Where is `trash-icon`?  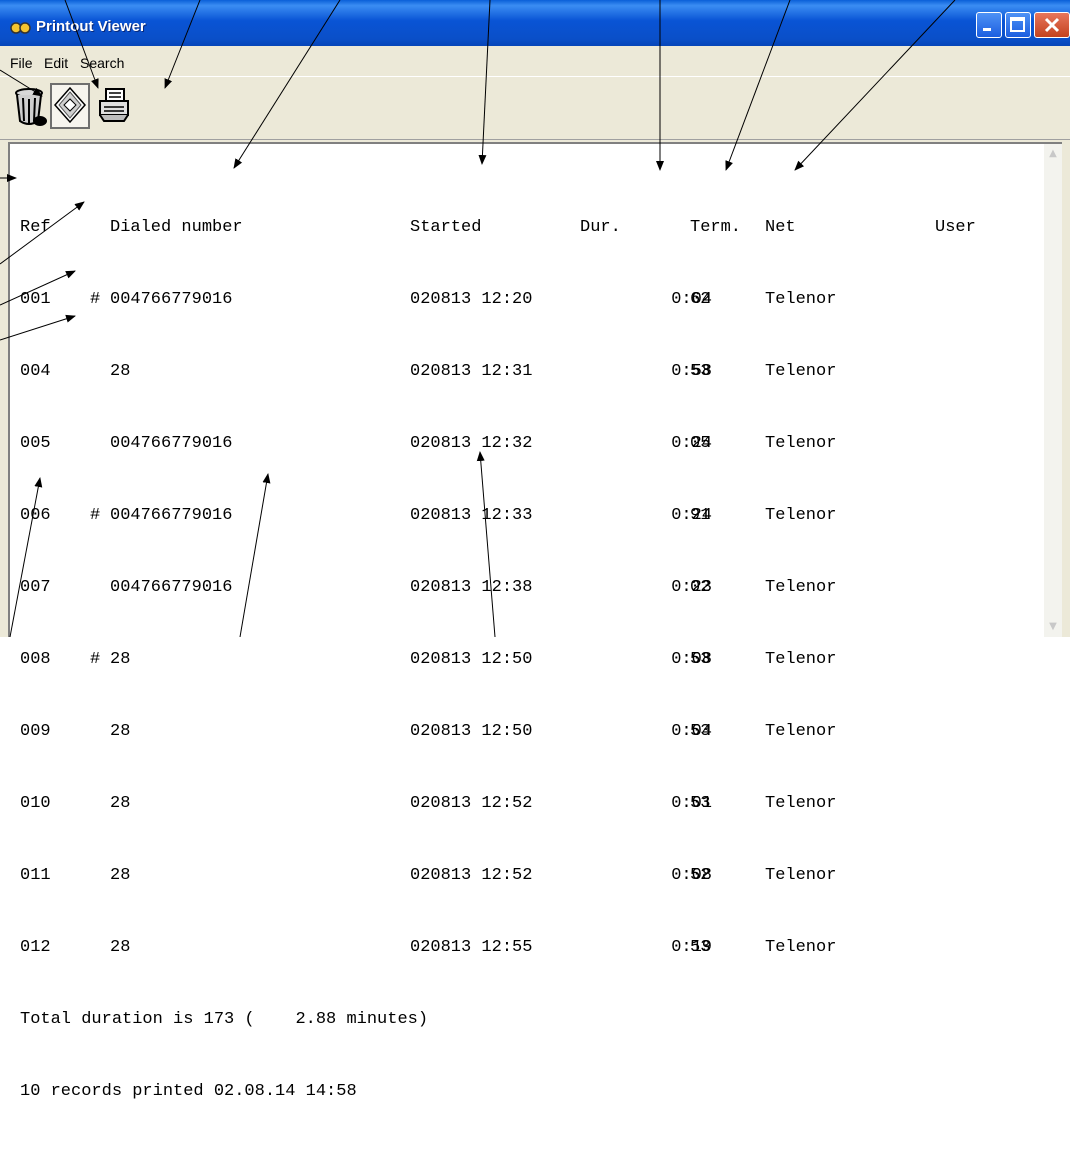 trash-icon is located at coordinates (31, 107).